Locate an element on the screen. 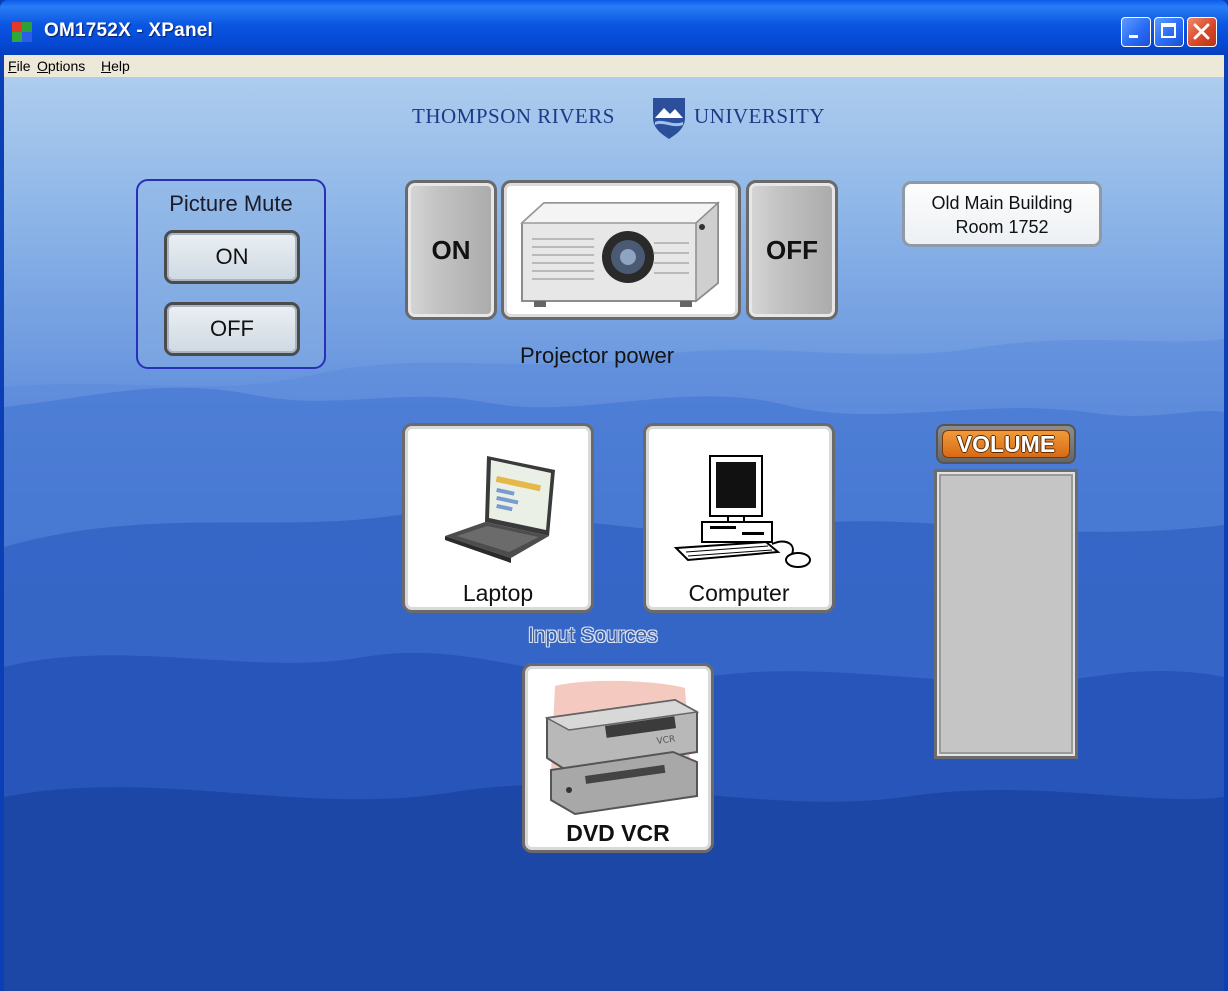 Image resolution: width=1228 pixels, height=991 pixels. source-computer-button: Computer is located at coordinates (739, 518).